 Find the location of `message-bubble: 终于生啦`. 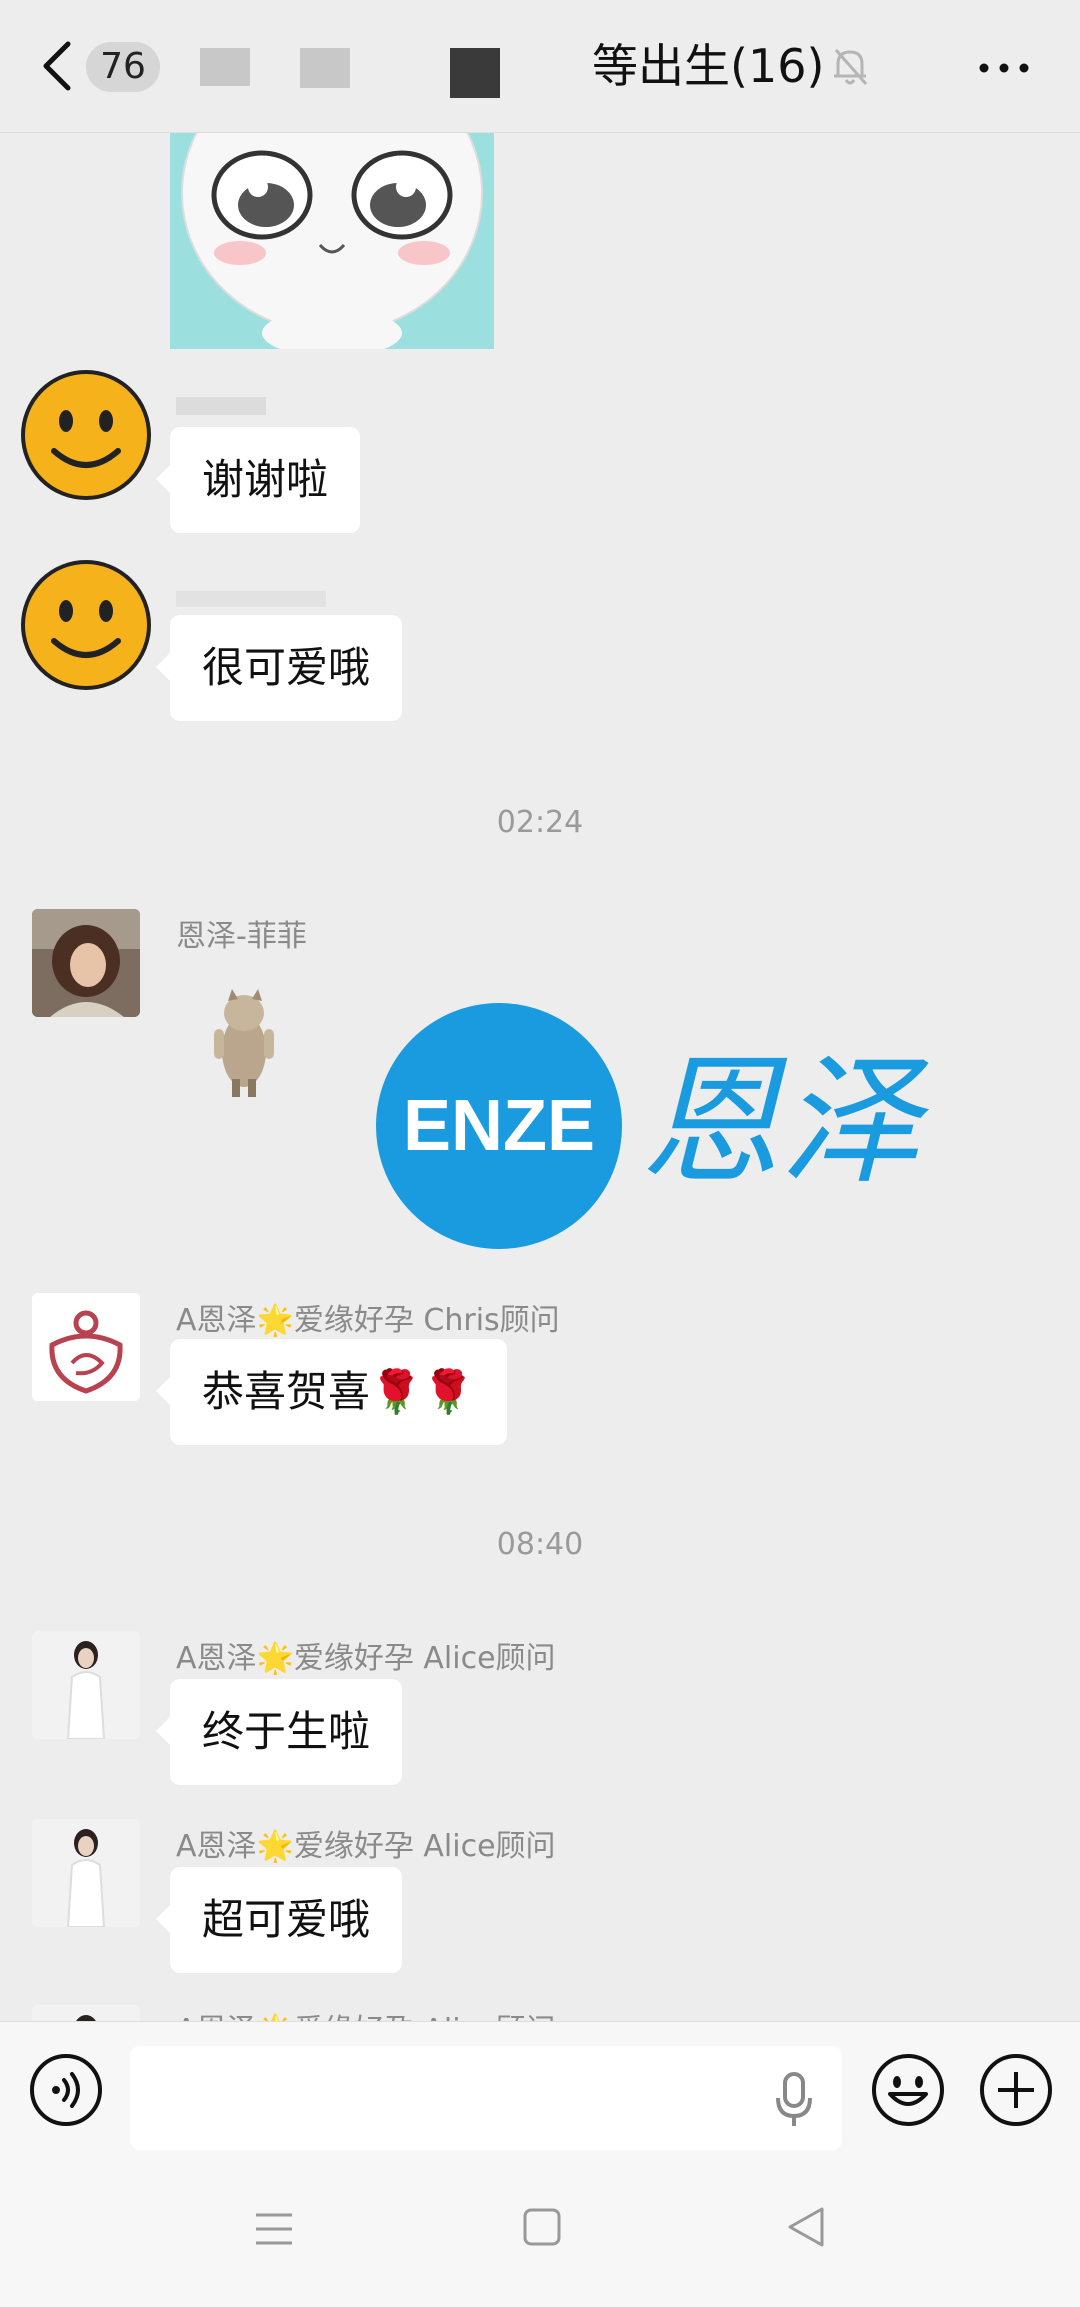

message-bubble: 终于生啦 is located at coordinates (279, 1732).